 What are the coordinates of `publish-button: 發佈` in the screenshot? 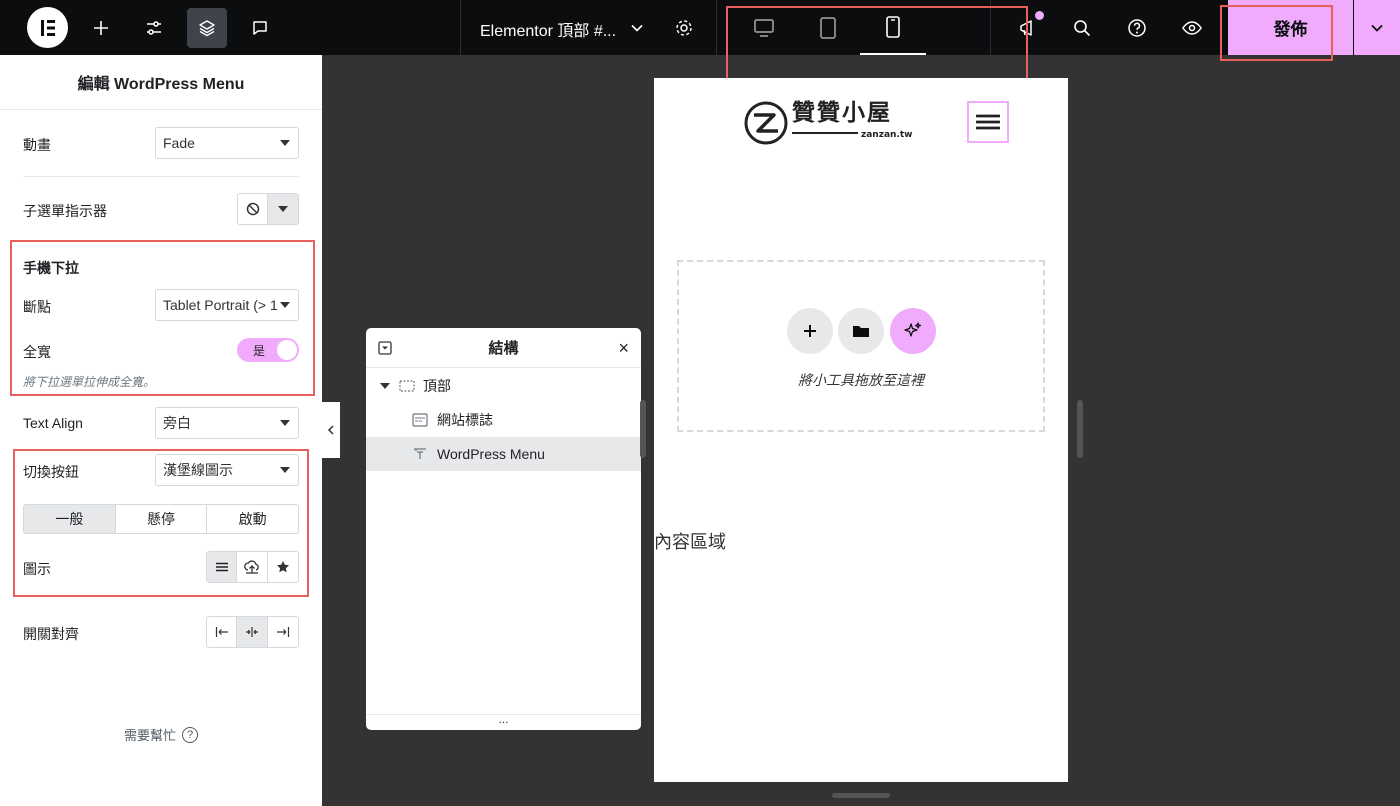 It's located at (1290, 27).